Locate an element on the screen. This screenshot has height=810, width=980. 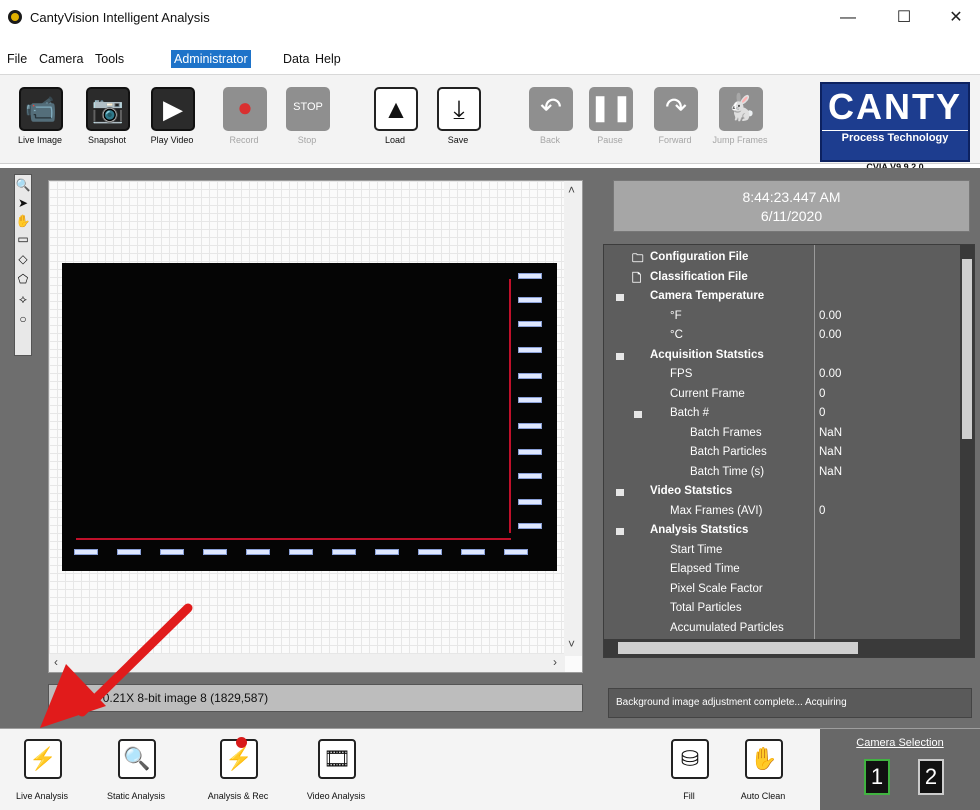
tree-row-label: Elapsed Time is located at coordinates (705, 569).